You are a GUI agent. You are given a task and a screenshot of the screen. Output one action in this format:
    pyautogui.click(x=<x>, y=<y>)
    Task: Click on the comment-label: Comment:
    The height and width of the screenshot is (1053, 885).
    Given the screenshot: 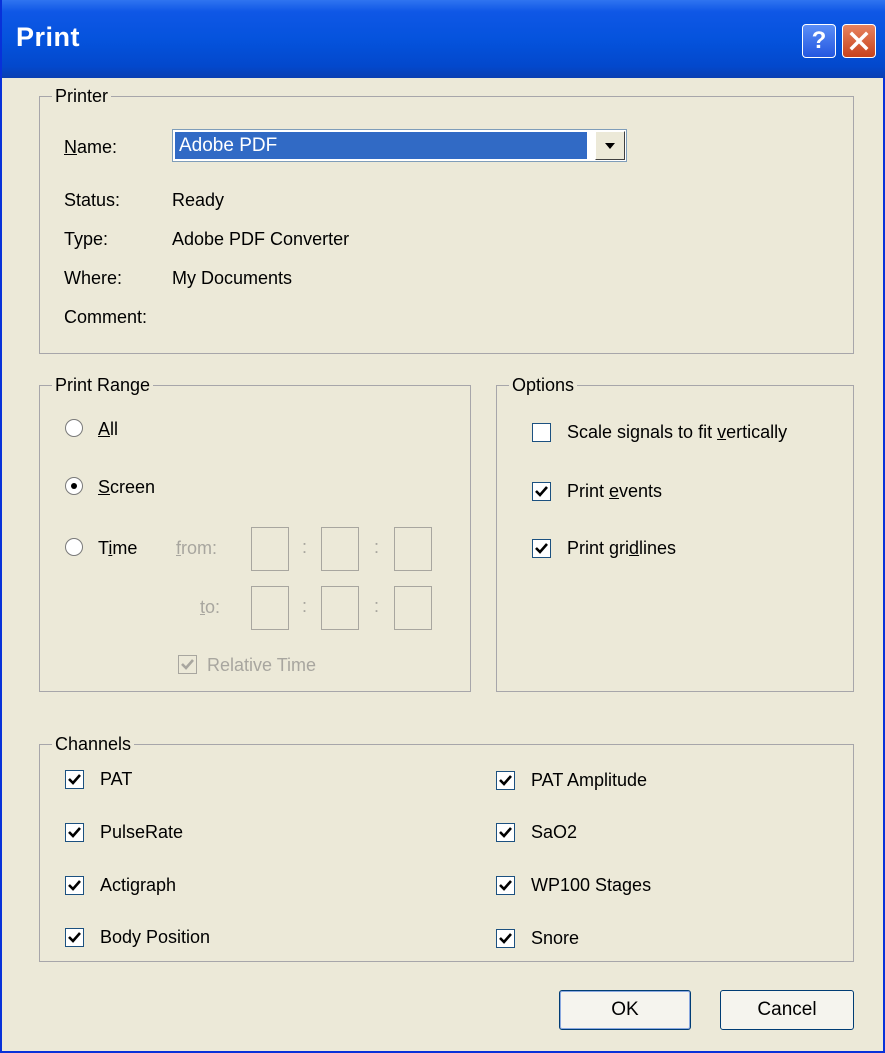 What is the action you would take?
    pyautogui.click(x=106, y=317)
    